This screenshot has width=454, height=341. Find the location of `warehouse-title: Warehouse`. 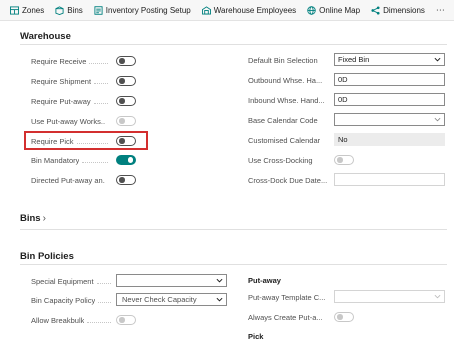

warehouse-title: Warehouse is located at coordinates (45, 36).